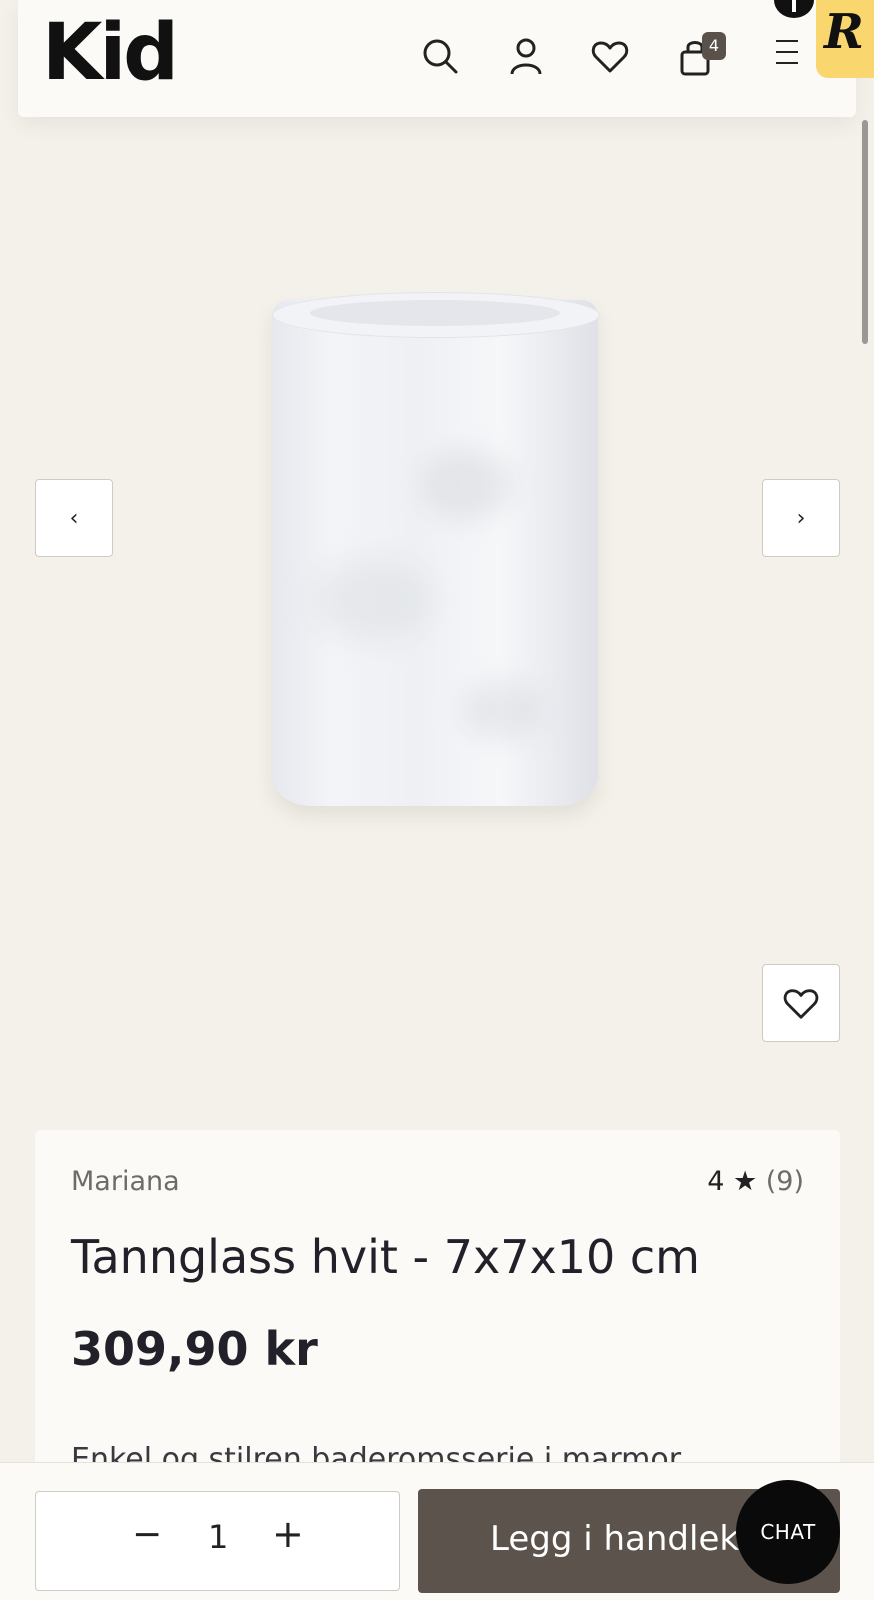 The image size is (874, 1600). Describe the element at coordinates (194, 1349) in the screenshot. I see `product-price: 309,90 kr` at that location.